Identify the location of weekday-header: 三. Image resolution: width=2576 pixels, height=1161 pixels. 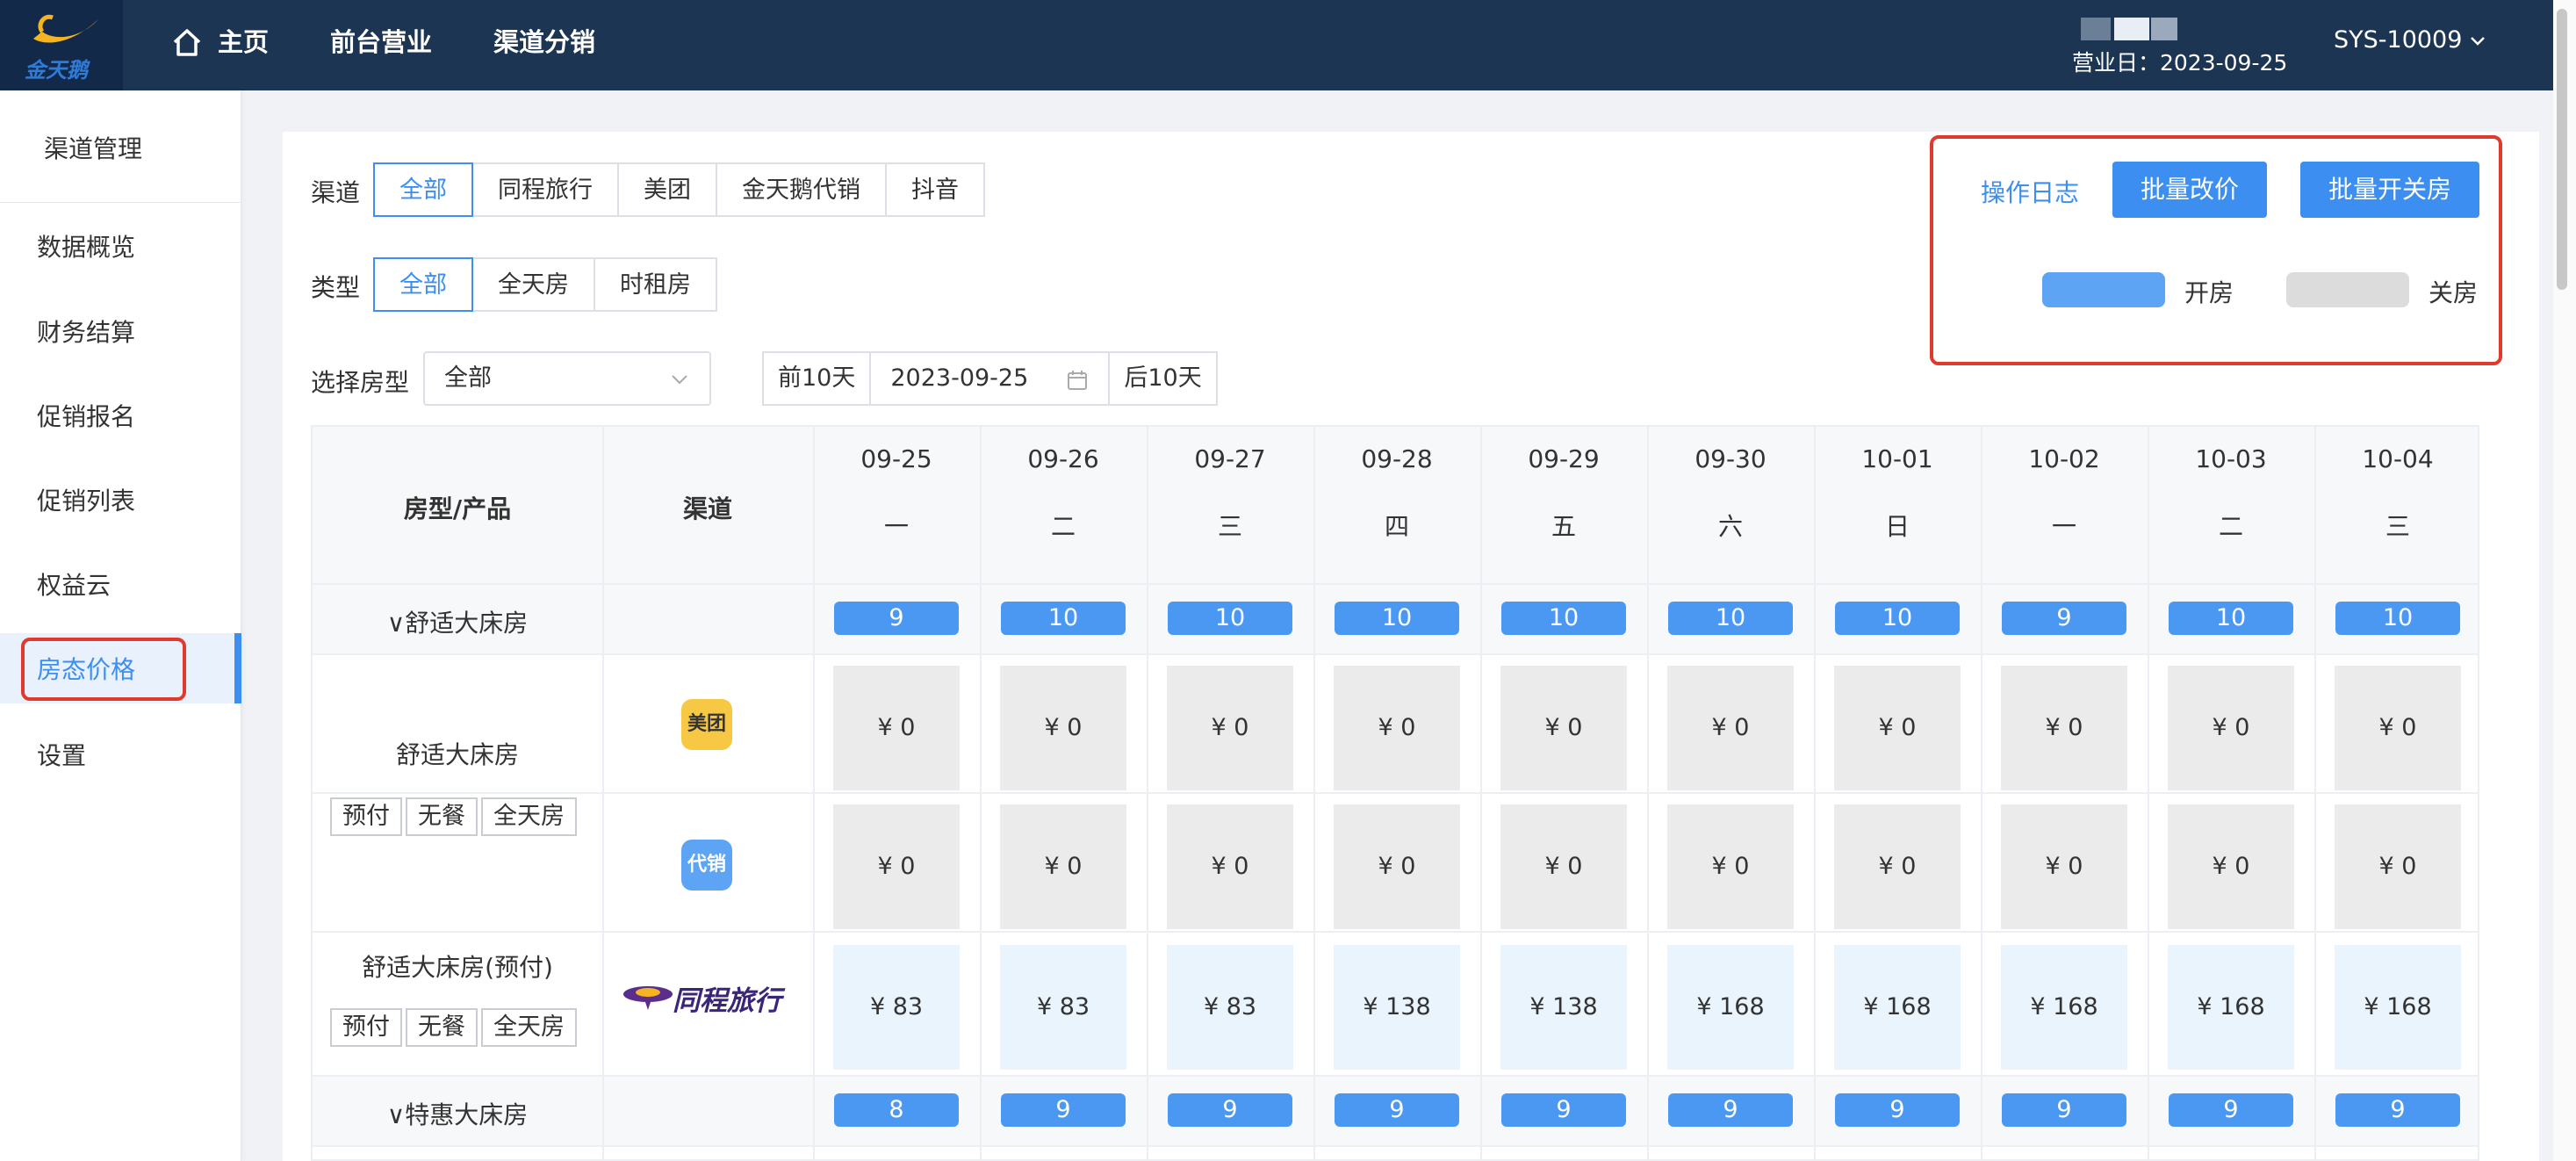
(2397, 526).